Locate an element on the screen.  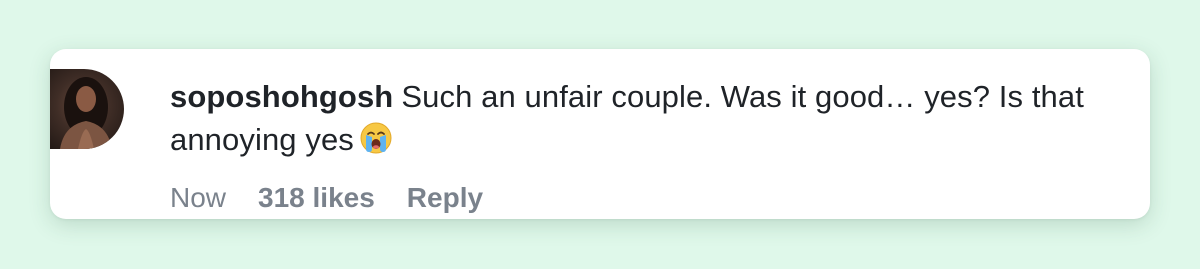
avatar-photo is located at coordinates (86, 113).